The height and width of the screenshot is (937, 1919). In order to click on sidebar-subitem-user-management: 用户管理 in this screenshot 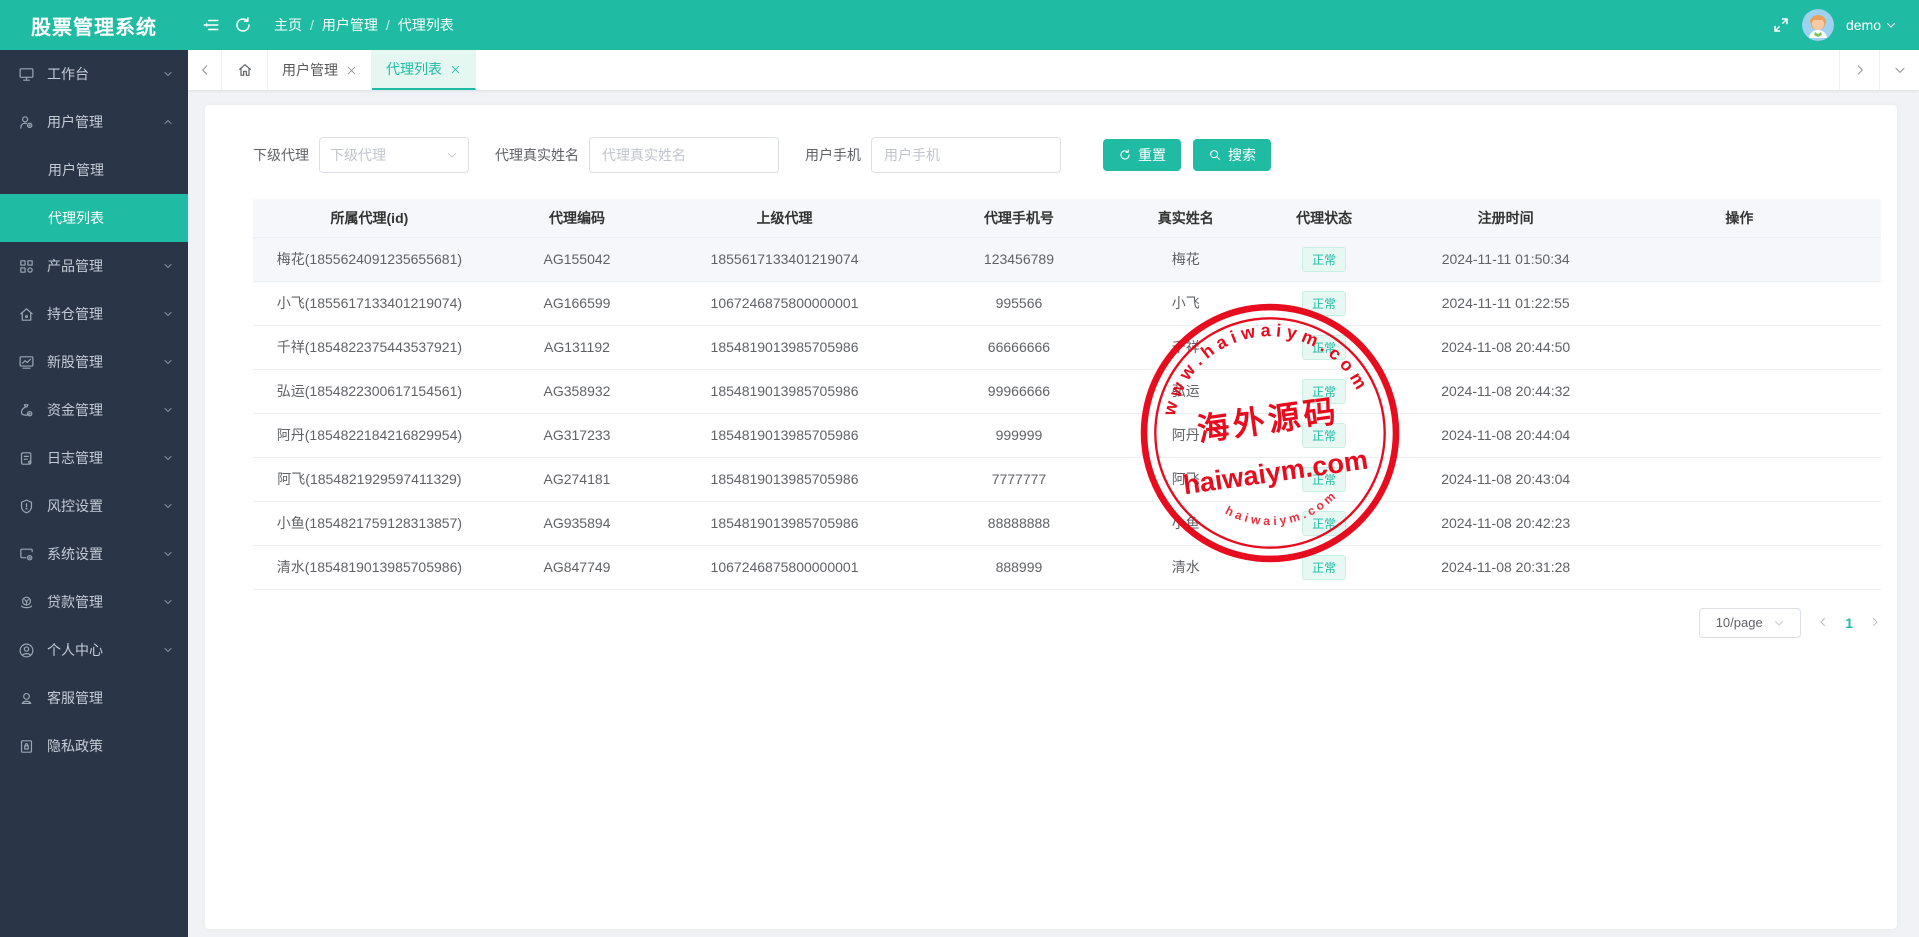, I will do `click(94, 170)`.